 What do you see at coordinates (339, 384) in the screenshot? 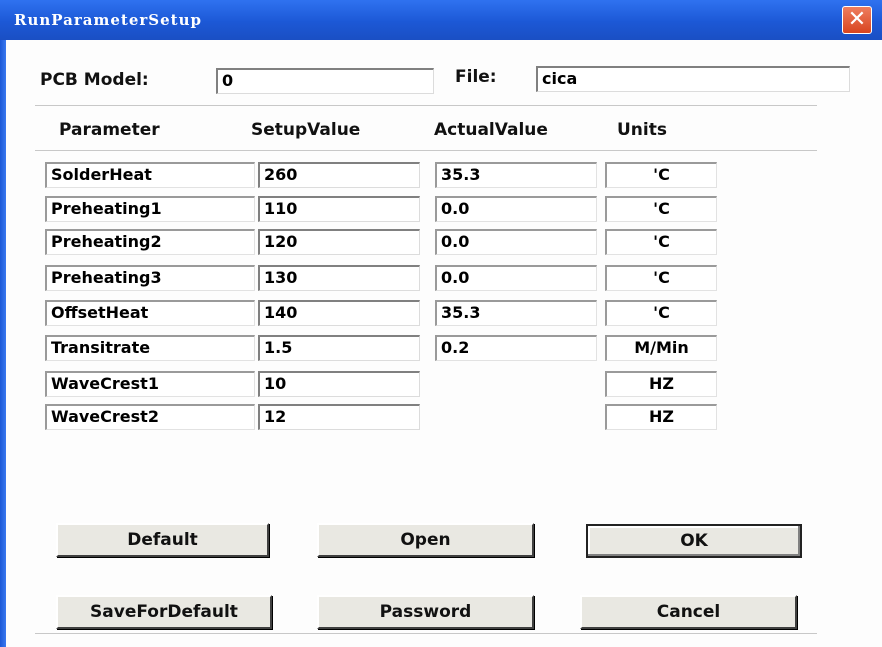
I see `setup-value-input: 10` at bounding box center [339, 384].